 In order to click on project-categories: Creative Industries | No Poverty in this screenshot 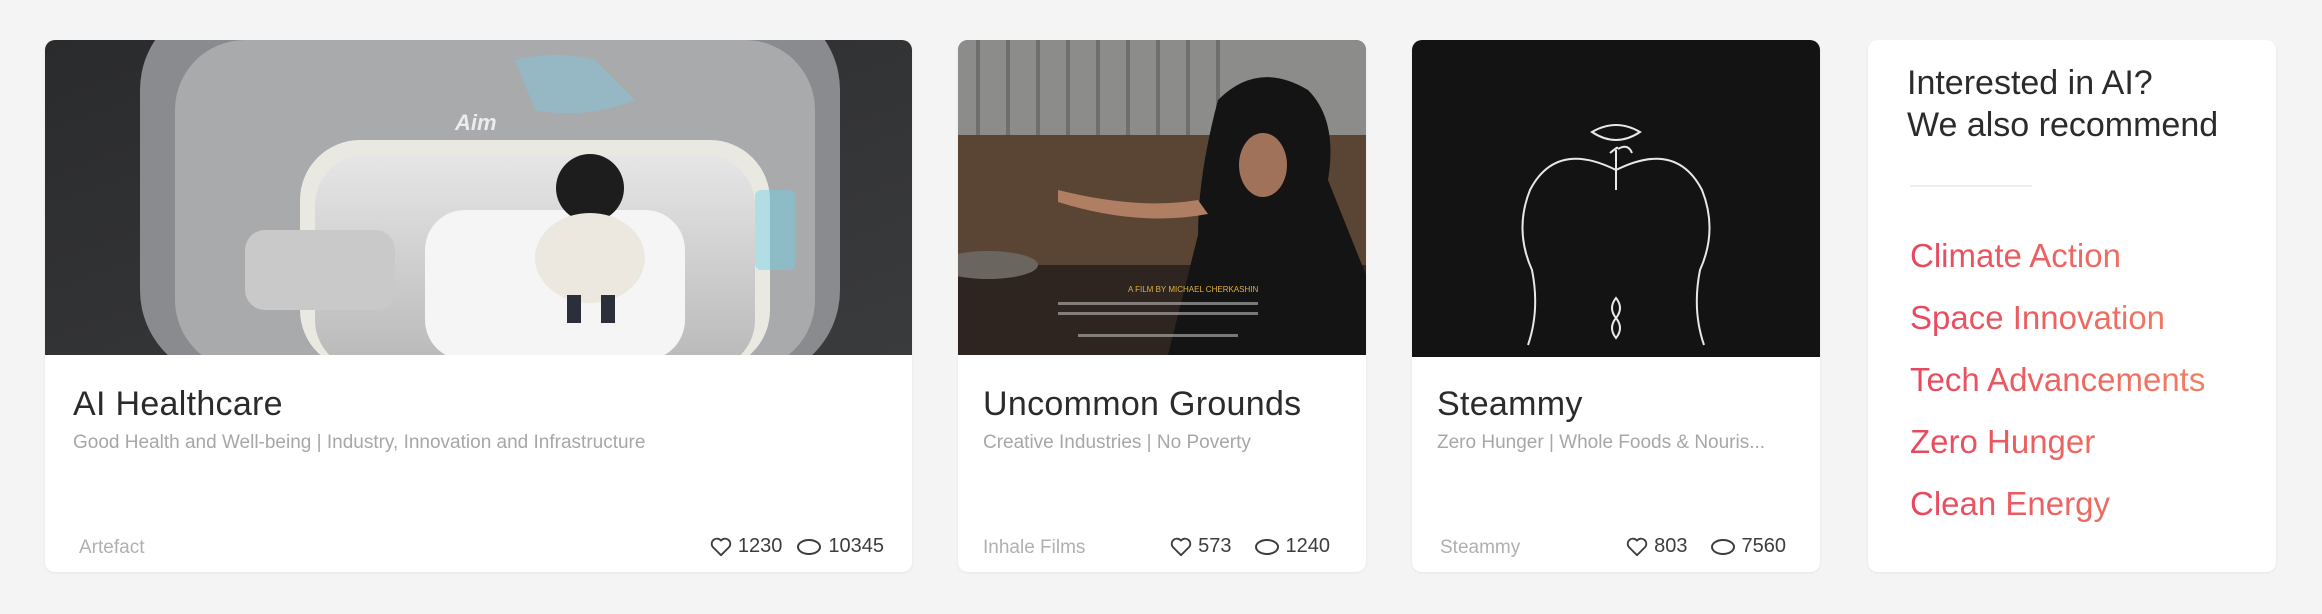, I will do `click(1117, 442)`.